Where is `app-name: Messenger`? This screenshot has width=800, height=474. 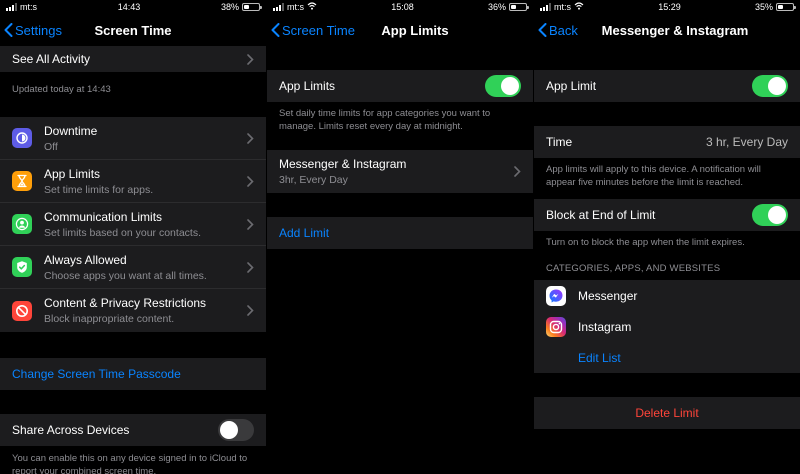 app-name: Messenger is located at coordinates (608, 295).